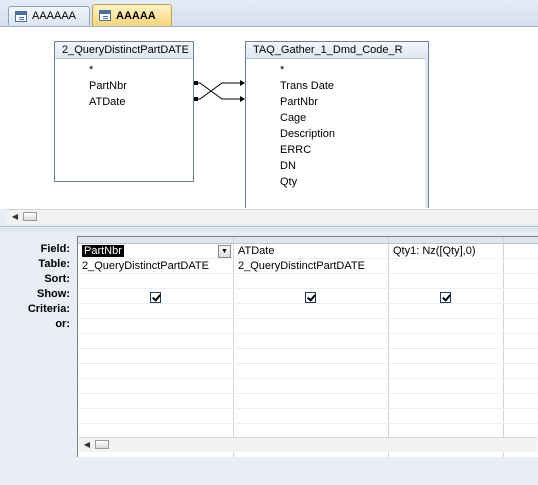 Image resolution: width=538 pixels, height=485 pixels. Describe the element at coordinates (272, 216) in the screenshot. I see `design-horizontal-scrollbar: ◀` at that location.